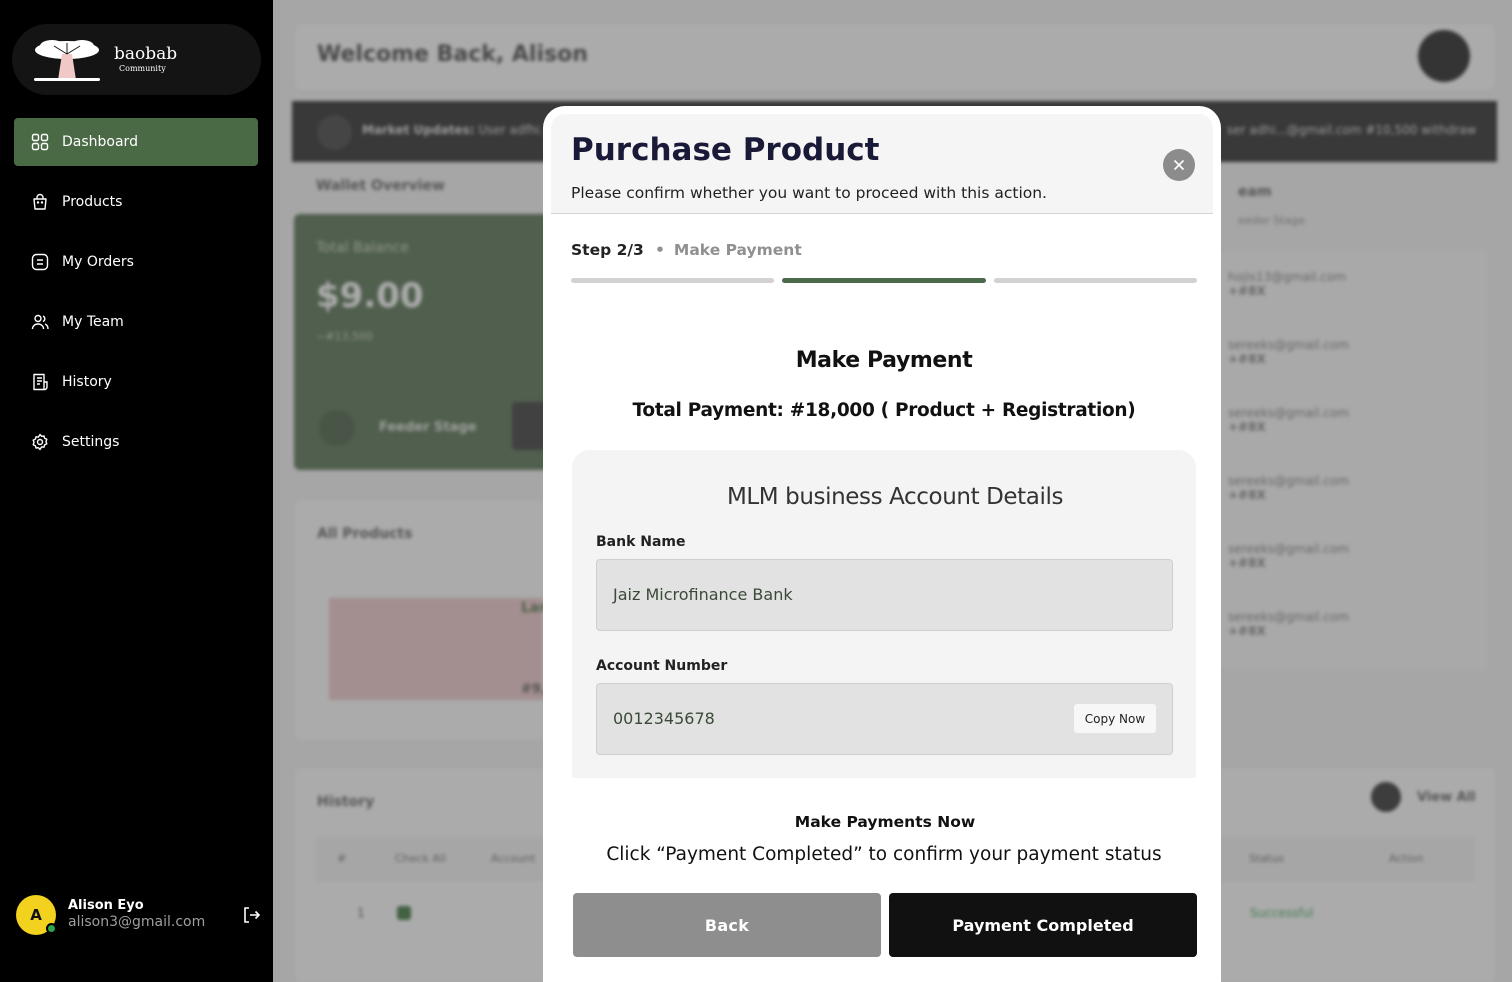 This screenshot has height=982, width=1512. What do you see at coordinates (91, 442) in the screenshot?
I see `sidebar-item-label: Settings` at bounding box center [91, 442].